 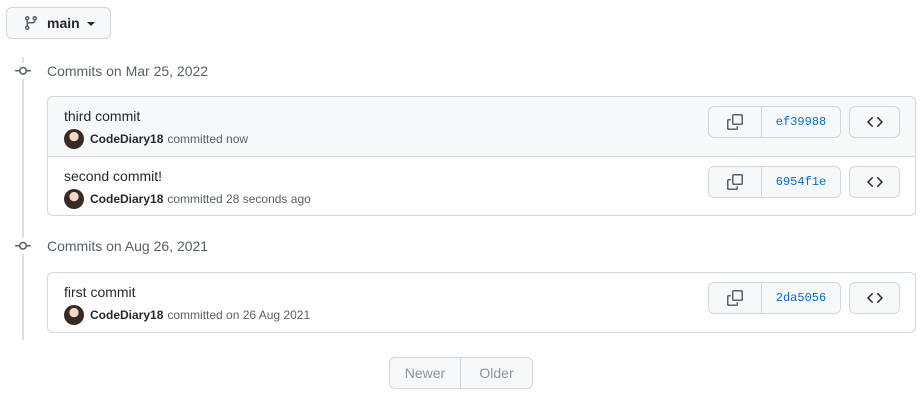 I want to click on branch-name: main, so click(x=63, y=23).